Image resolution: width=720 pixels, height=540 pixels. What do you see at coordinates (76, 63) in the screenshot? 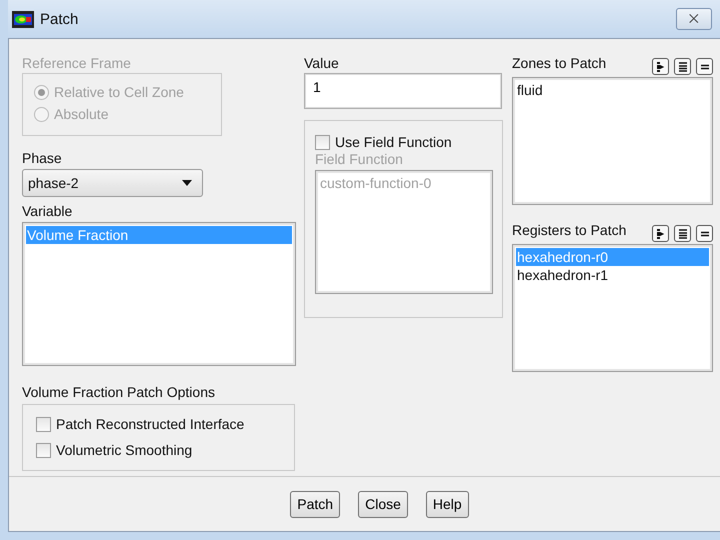
I see `group-label: Reference Frame` at bounding box center [76, 63].